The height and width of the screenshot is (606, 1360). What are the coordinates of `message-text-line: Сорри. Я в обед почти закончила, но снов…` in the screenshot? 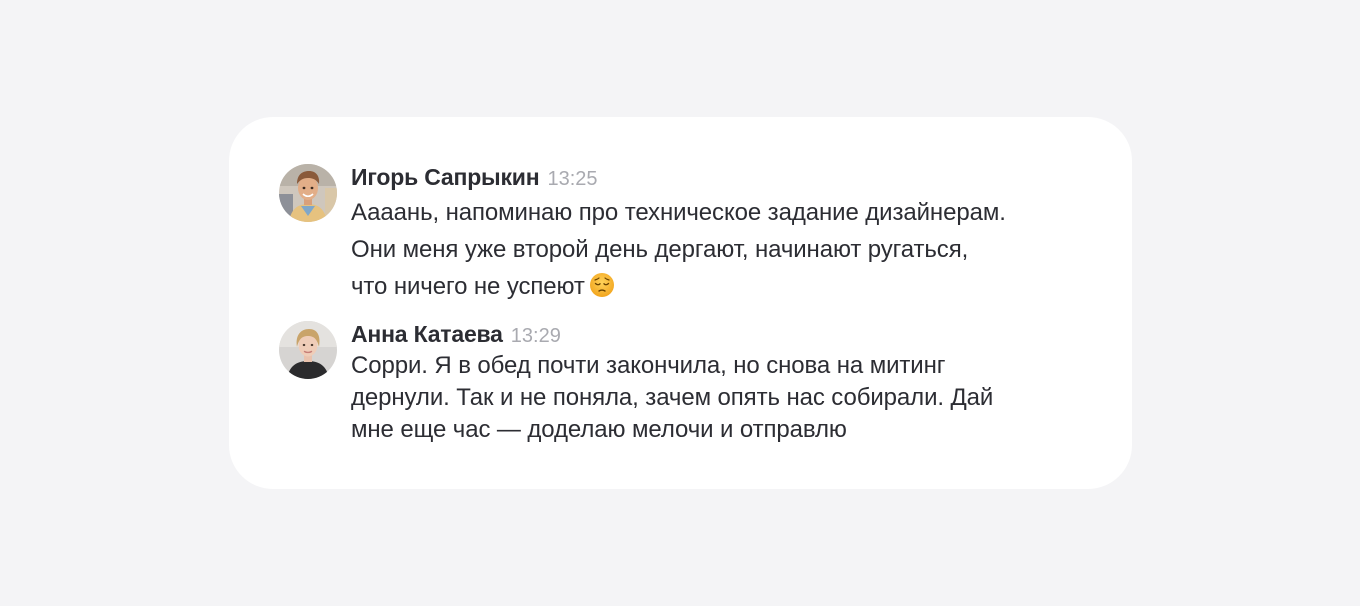 It's located at (648, 365).